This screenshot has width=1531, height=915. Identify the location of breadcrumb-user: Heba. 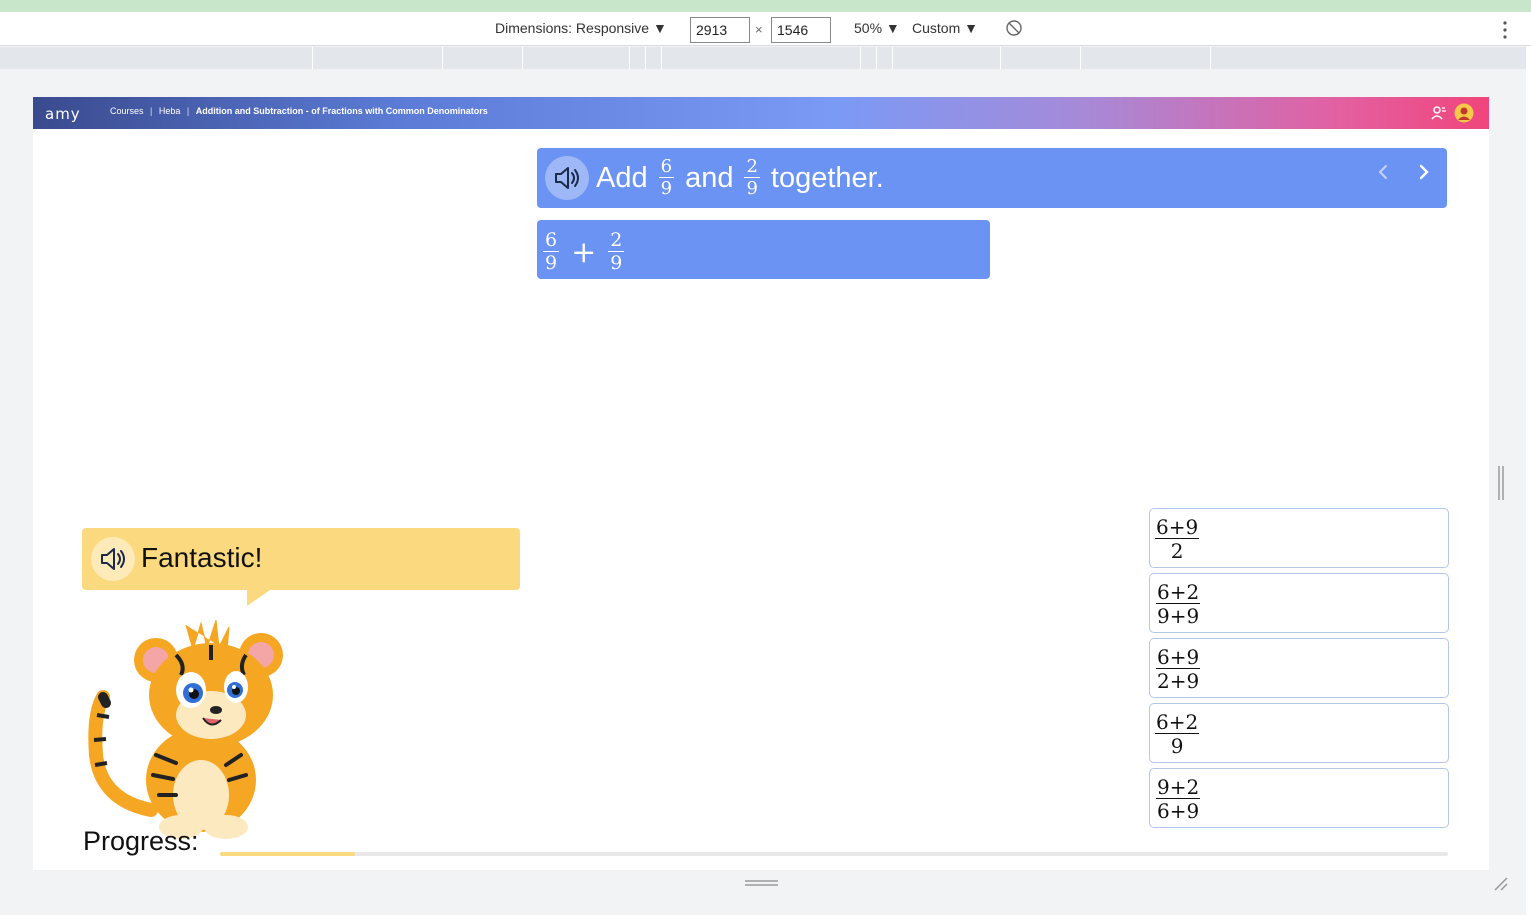
(170, 111).